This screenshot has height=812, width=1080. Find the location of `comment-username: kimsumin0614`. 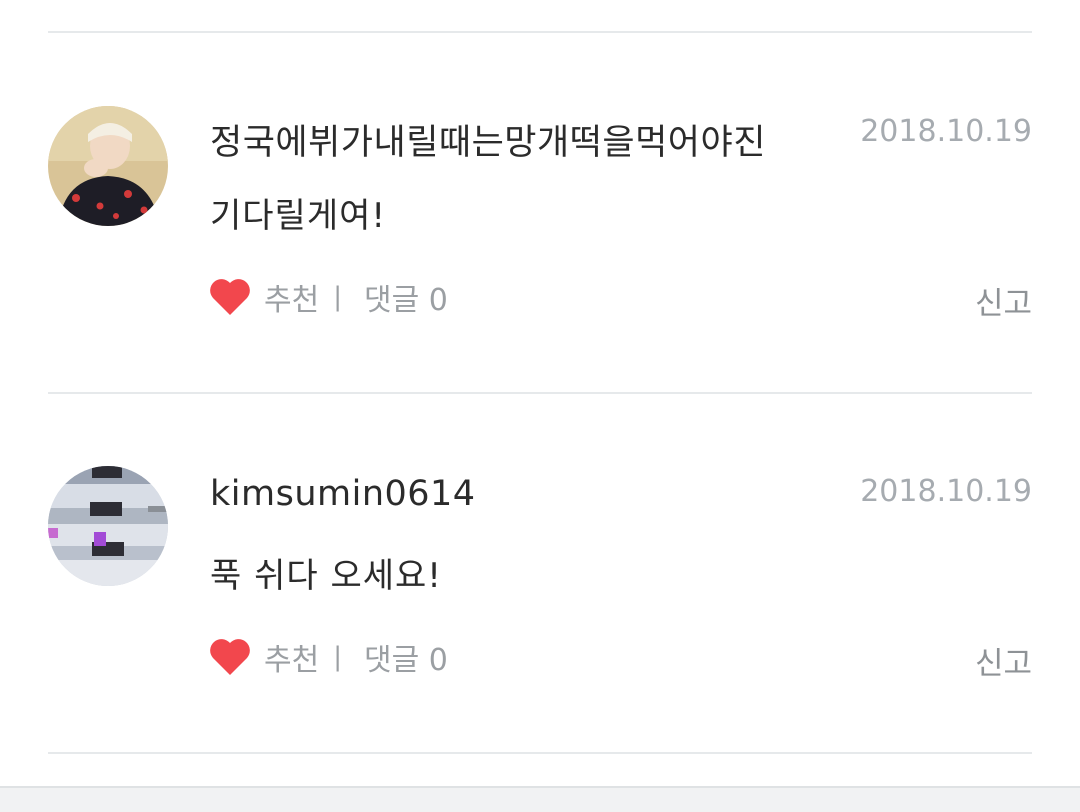

comment-username: kimsumin0614 is located at coordinates (343, 494).